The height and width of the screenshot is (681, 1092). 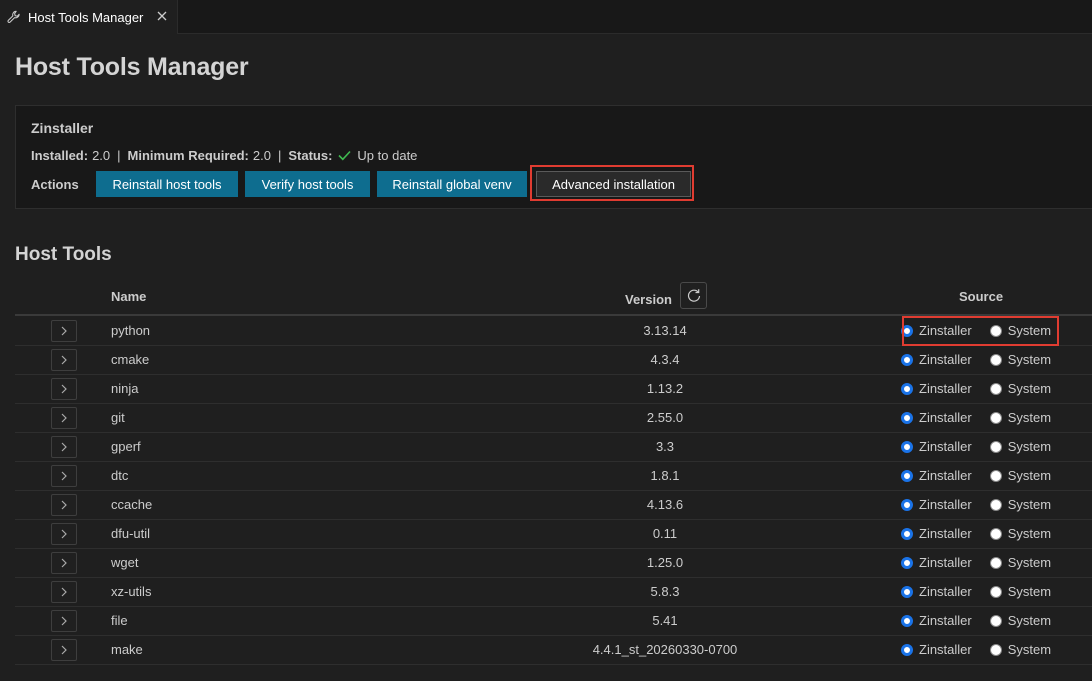 What do you see at coordinates (553, 534) in the screenshot?
I see `table-row: dfu-util 0.11 Zinstaller System` at bounding box center [553, 534].